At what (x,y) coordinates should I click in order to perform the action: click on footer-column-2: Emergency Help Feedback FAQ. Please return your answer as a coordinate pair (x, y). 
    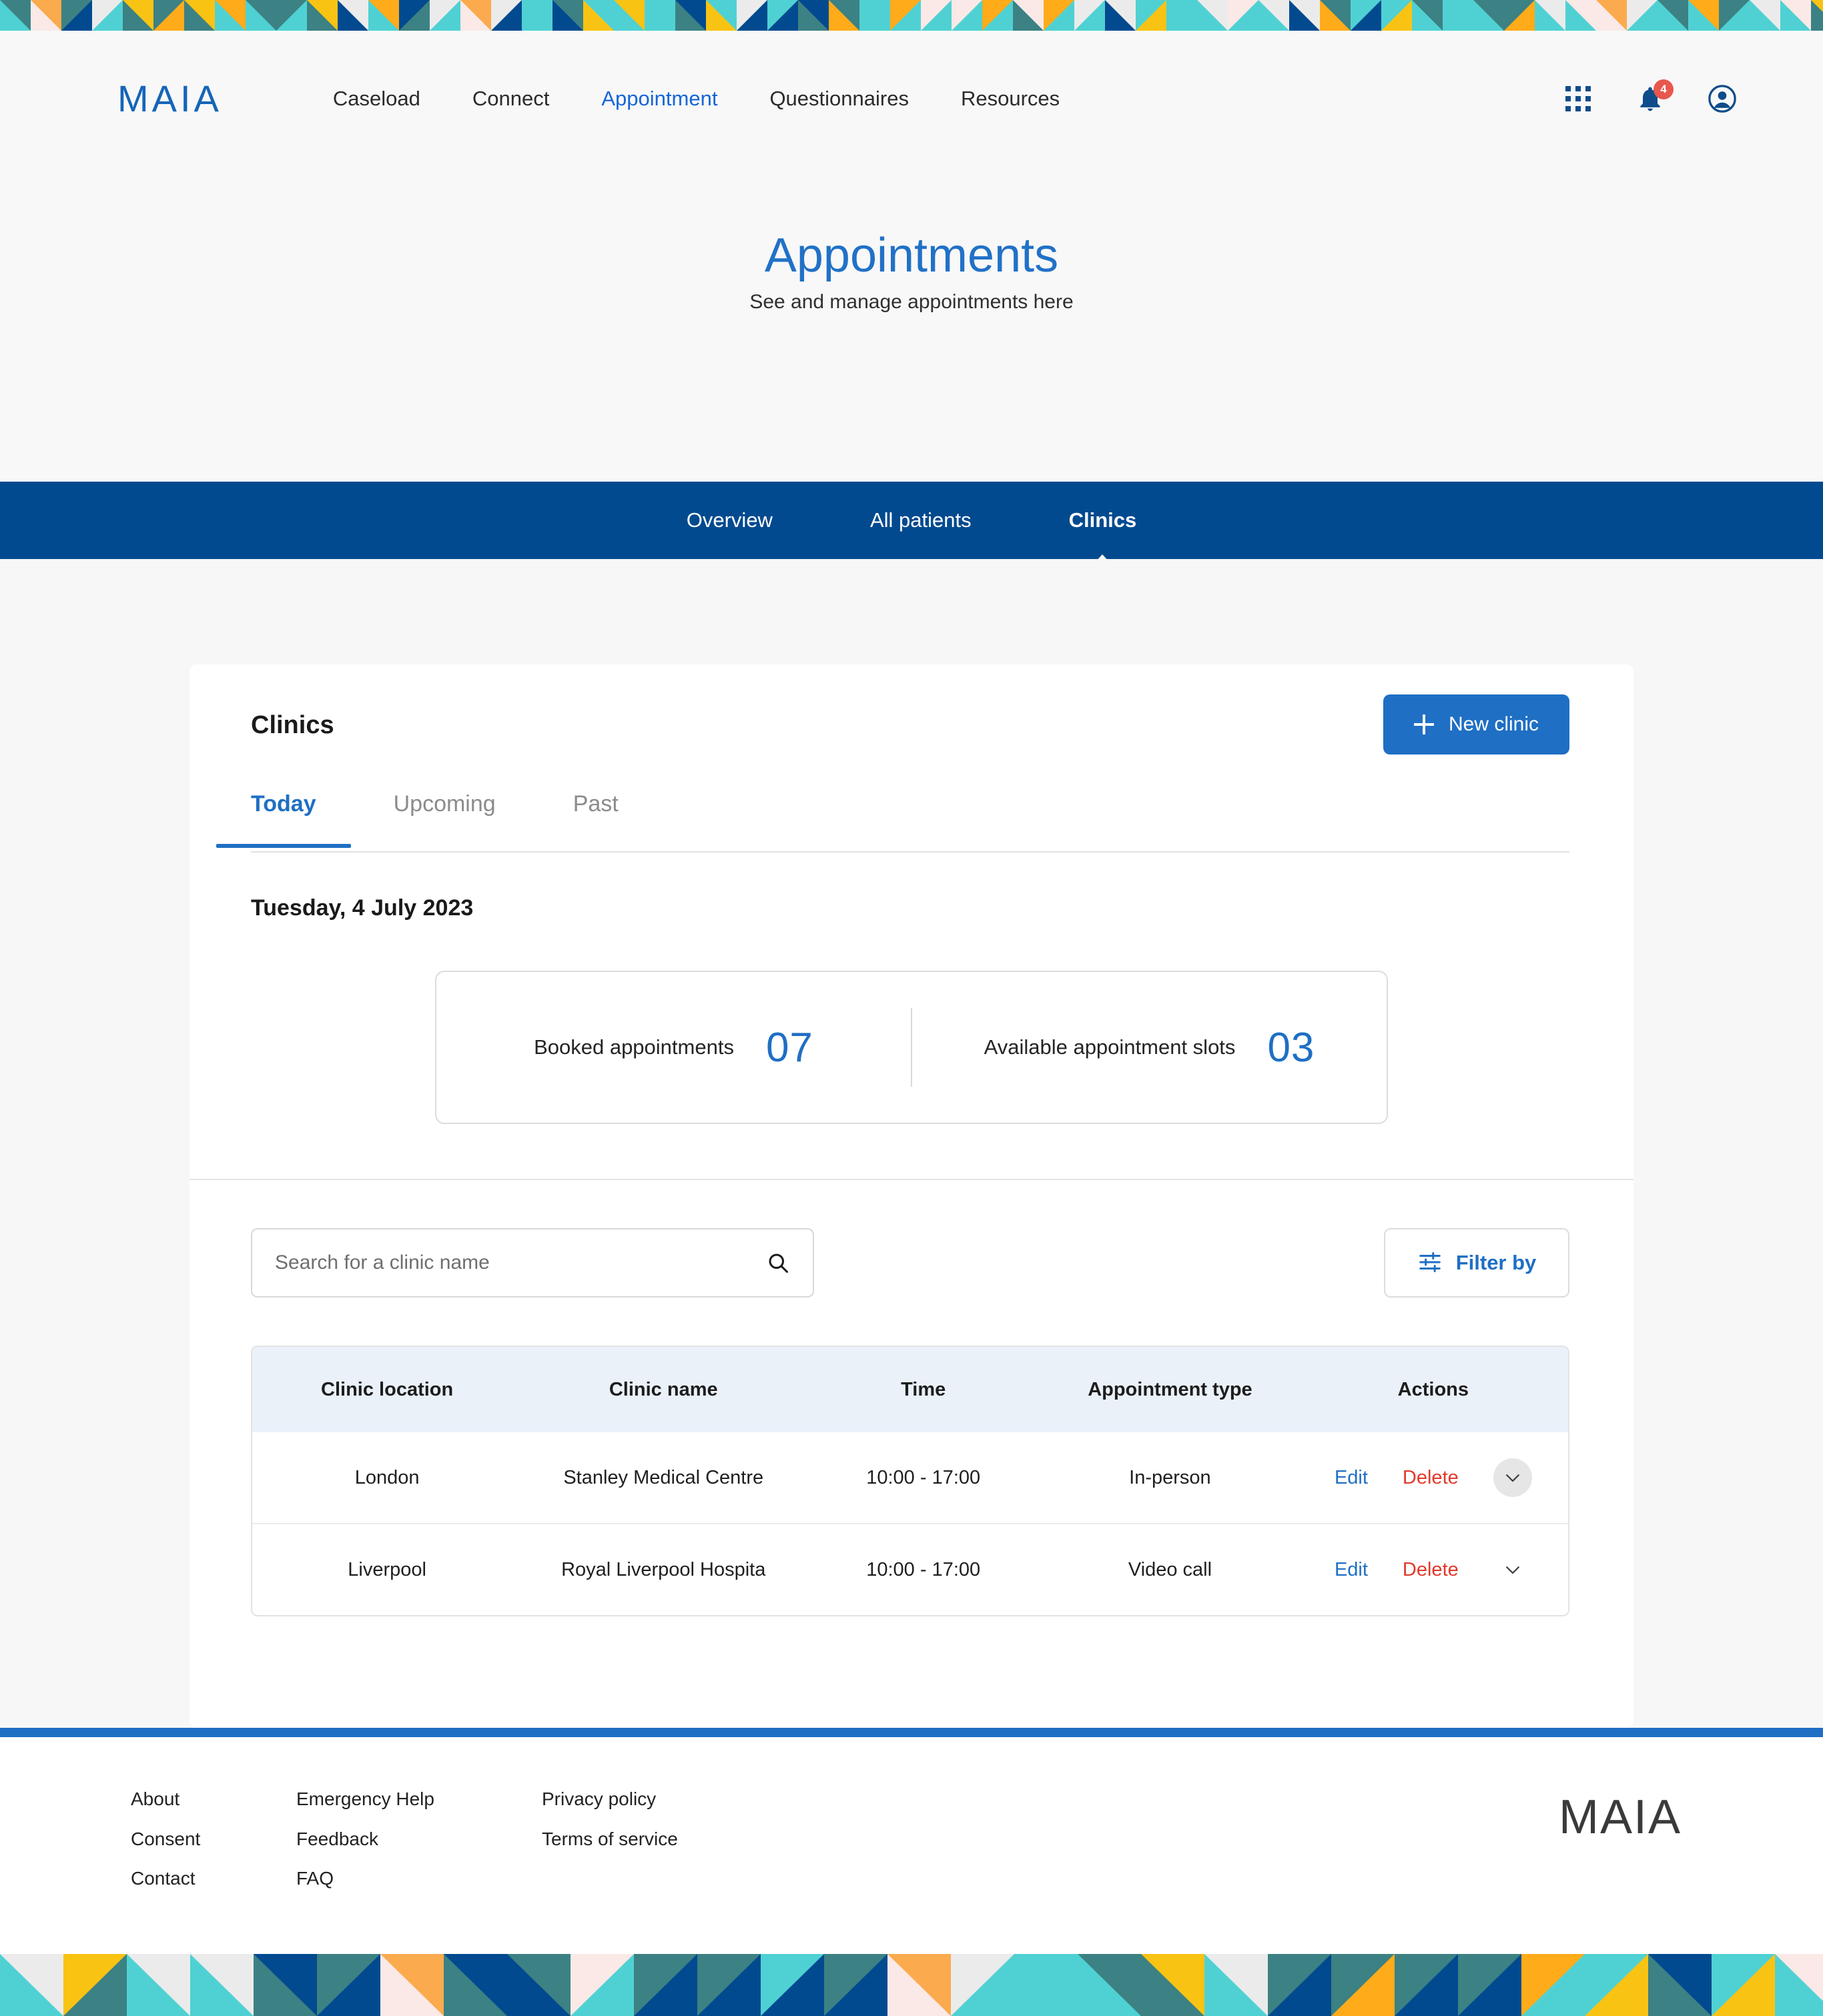
    Looking at the image, I should click on (419, 1839).